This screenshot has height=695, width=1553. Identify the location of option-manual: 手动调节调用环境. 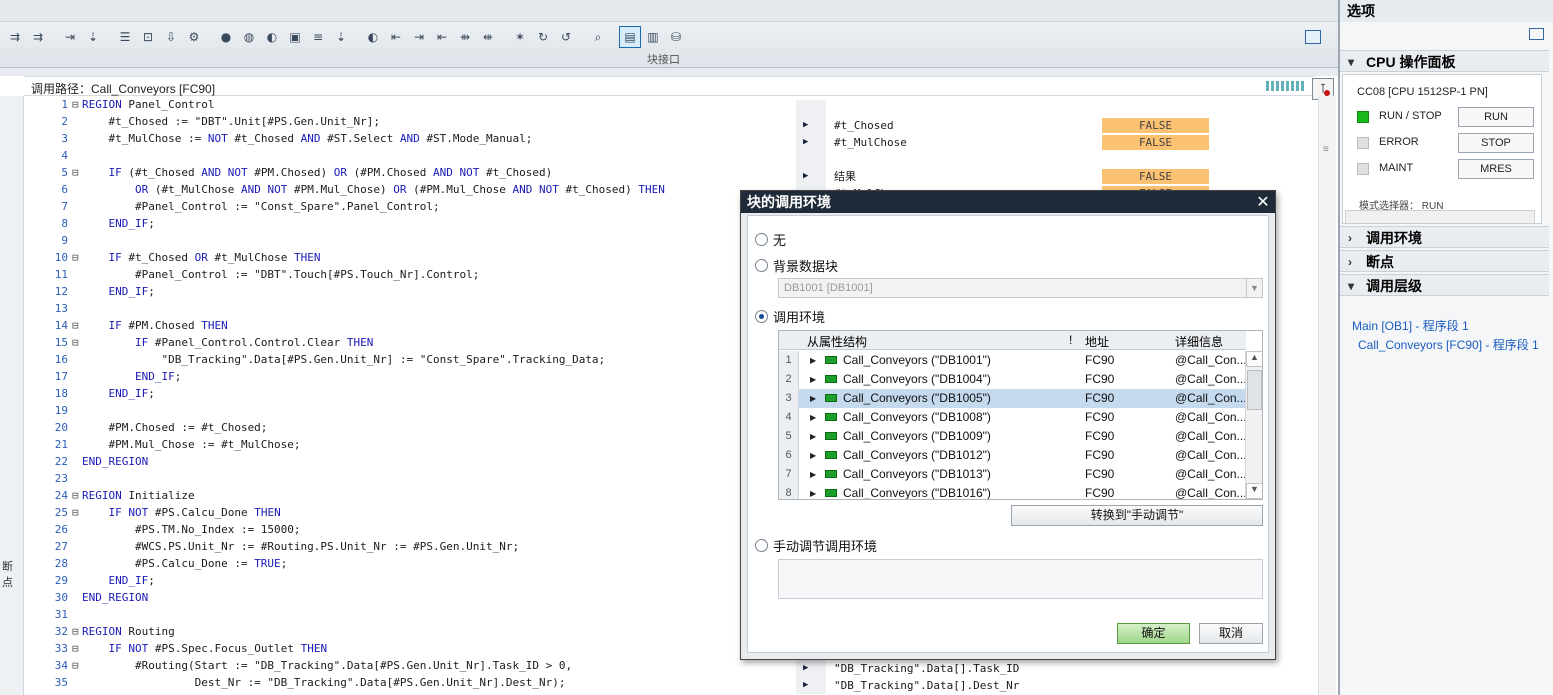
(816, 545).